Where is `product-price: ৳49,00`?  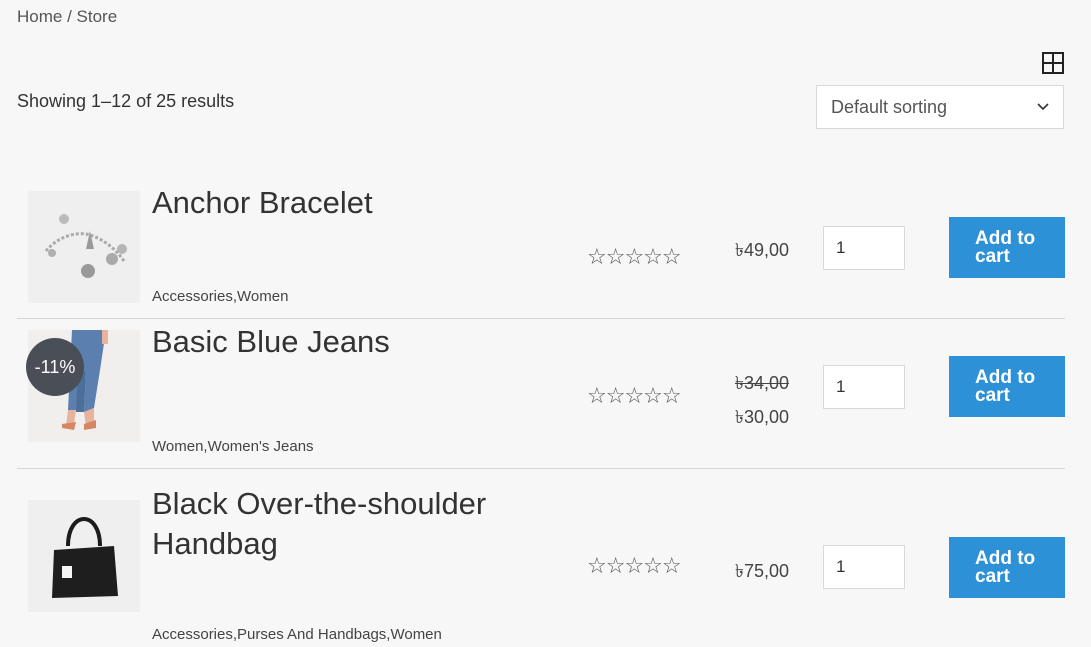 product-price: ৳49,00 is located at coordinates (762, 250).